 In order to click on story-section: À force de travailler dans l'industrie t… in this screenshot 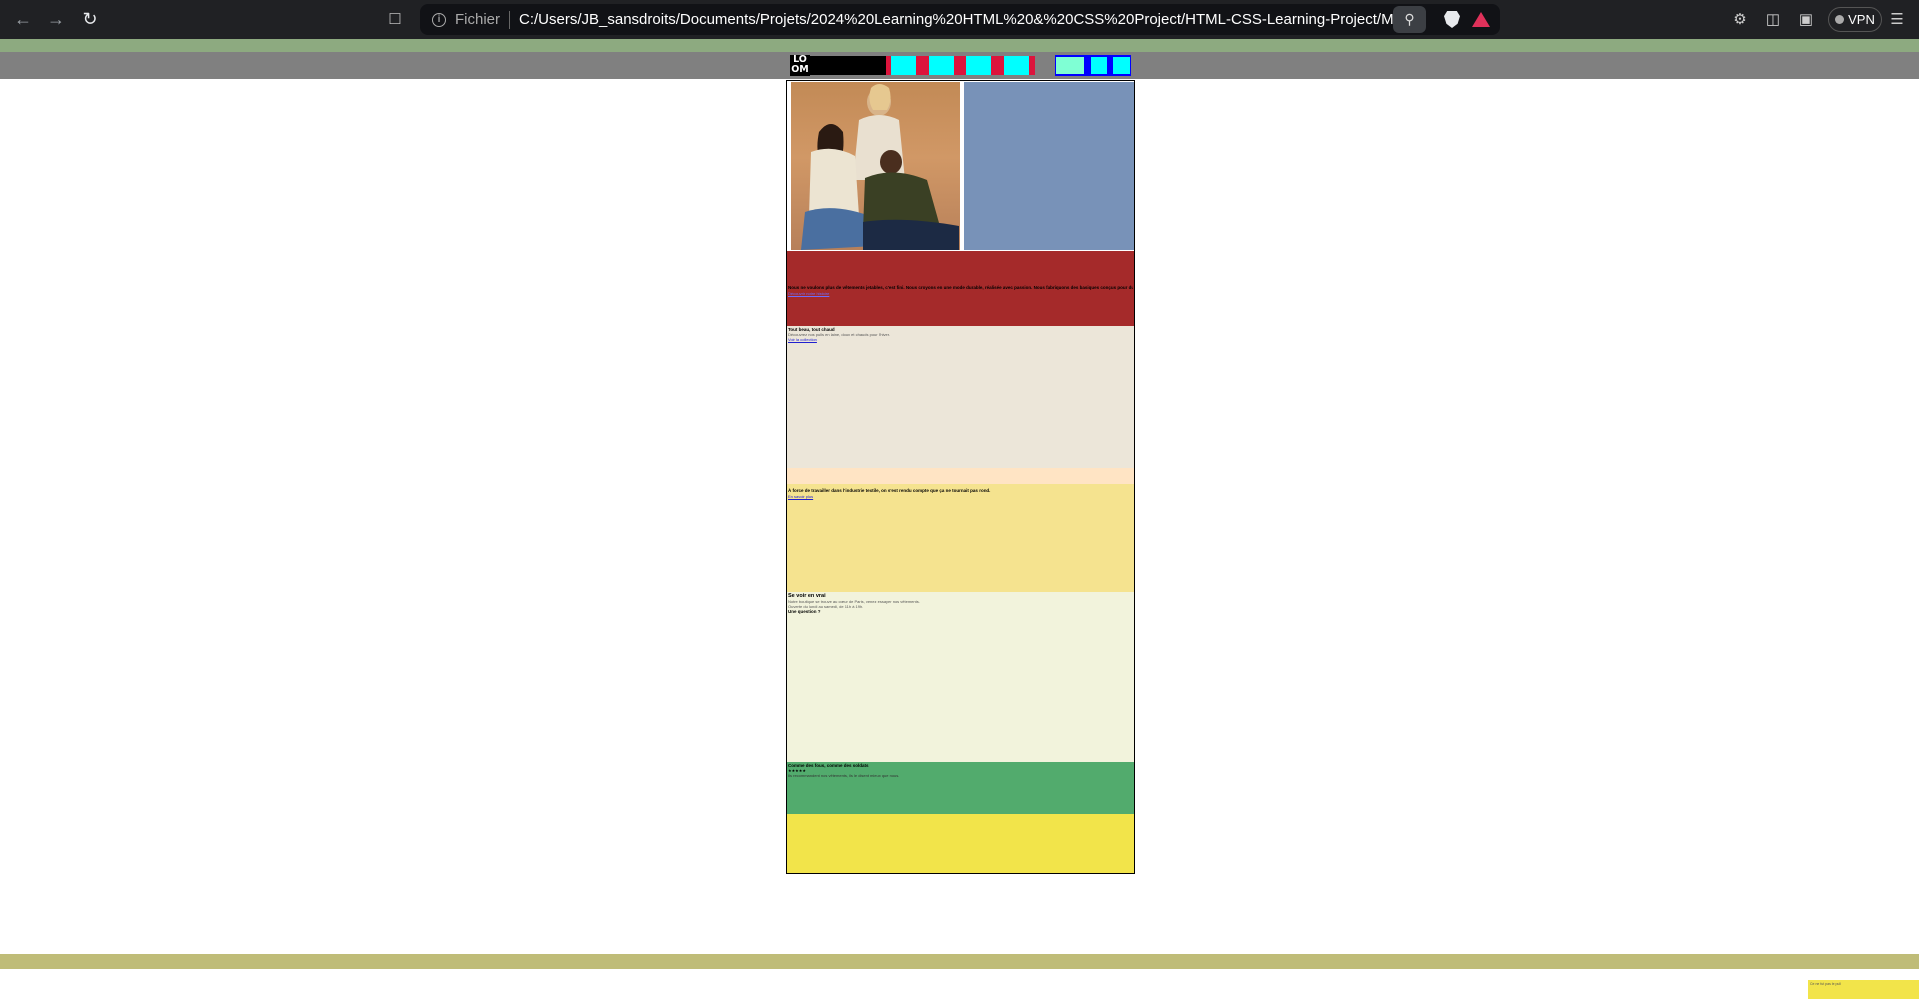, I will do `click(960, 538)`.